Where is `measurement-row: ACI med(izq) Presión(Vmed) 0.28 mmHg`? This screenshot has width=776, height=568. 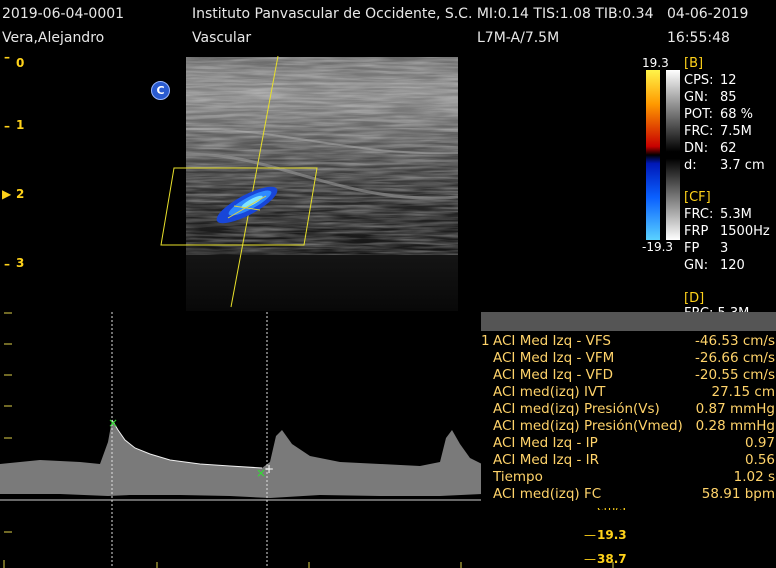
measurement-row: ACI med(izq) Presión(Vmed) 0.28 mmHg is located at coordinates (628, 426).